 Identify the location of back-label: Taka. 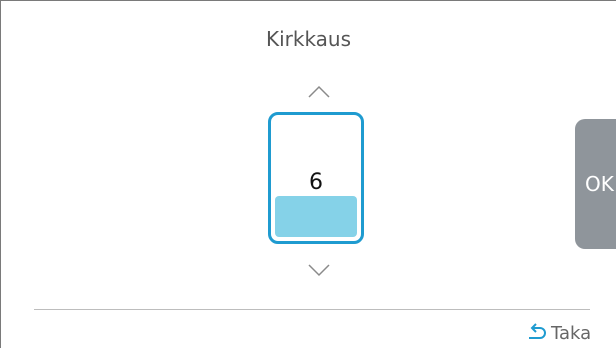
(571, 333).